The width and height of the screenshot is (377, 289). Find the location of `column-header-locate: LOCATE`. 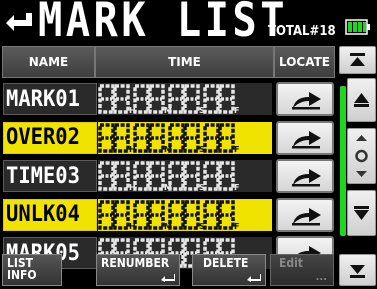

column-header-locate: LOCATE is located at coordinates (304, 62).